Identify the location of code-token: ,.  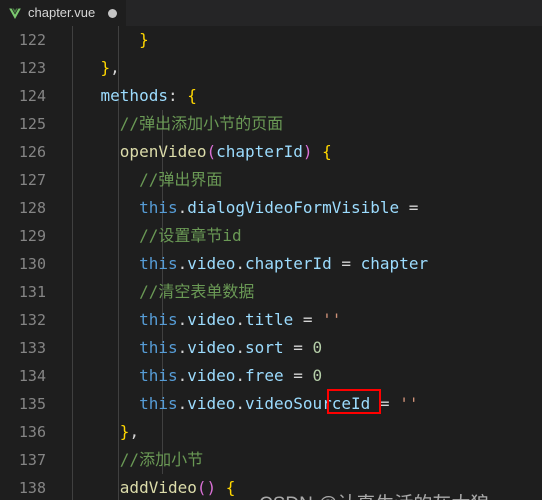
(134, 431).